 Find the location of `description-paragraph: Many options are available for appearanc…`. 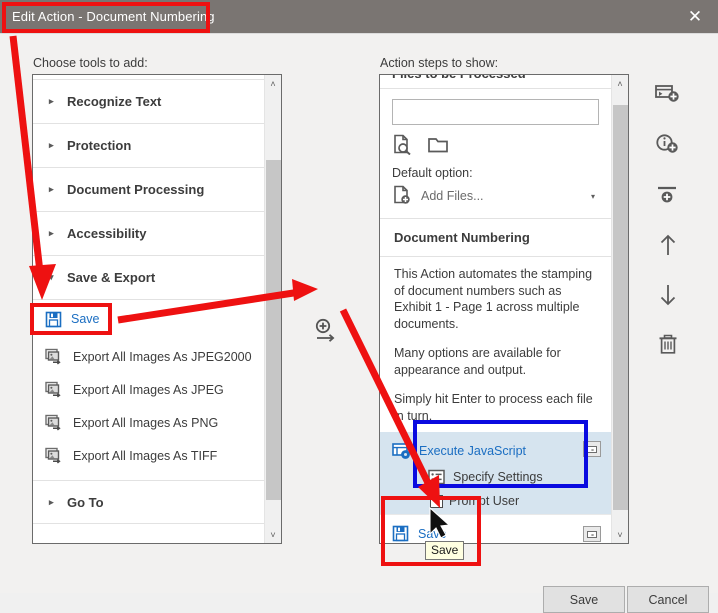

description-paragraph: Many options are available for appearanc… is located at coordinates (477, 361).